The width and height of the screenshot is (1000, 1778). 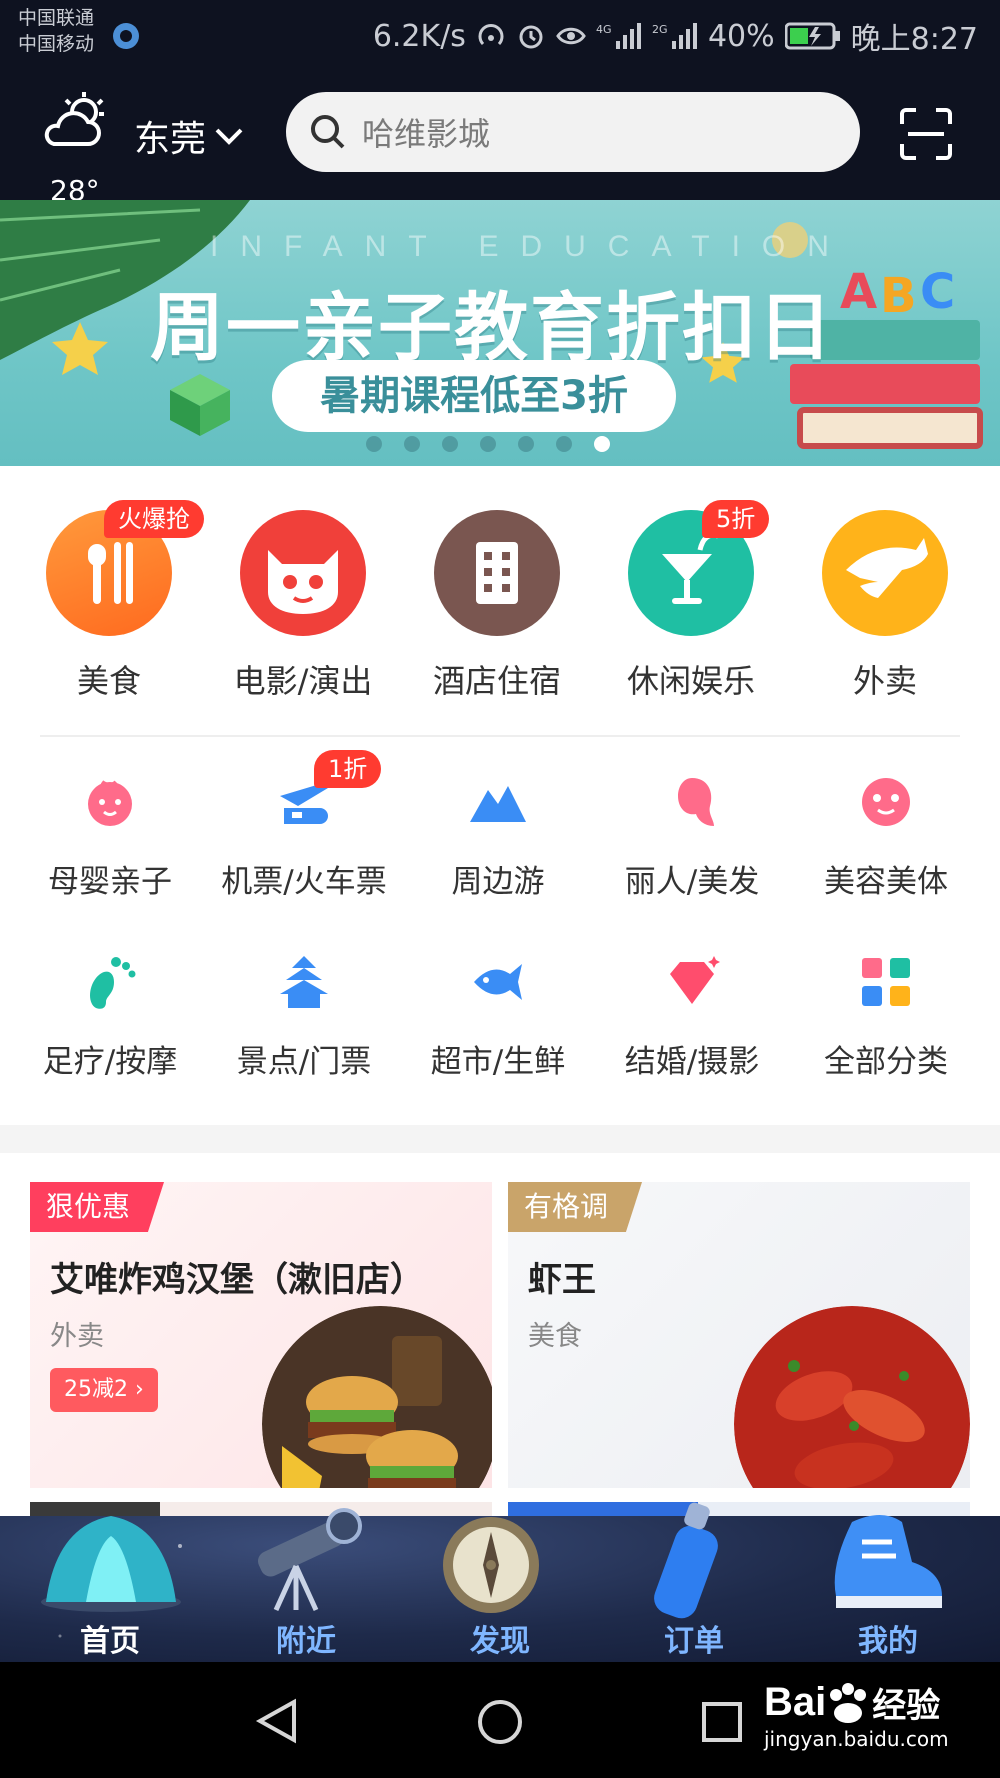 I want to click on tab-orders: 订单, so click(x=694, y=1582).